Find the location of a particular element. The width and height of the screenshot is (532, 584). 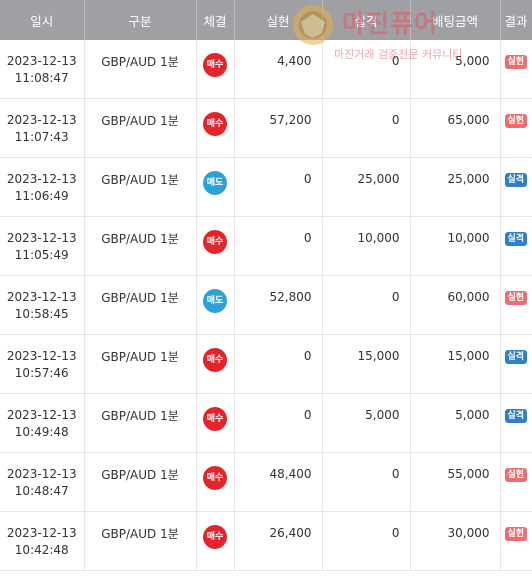

loss-value: 25,000 is located at coordinates (378, 179).